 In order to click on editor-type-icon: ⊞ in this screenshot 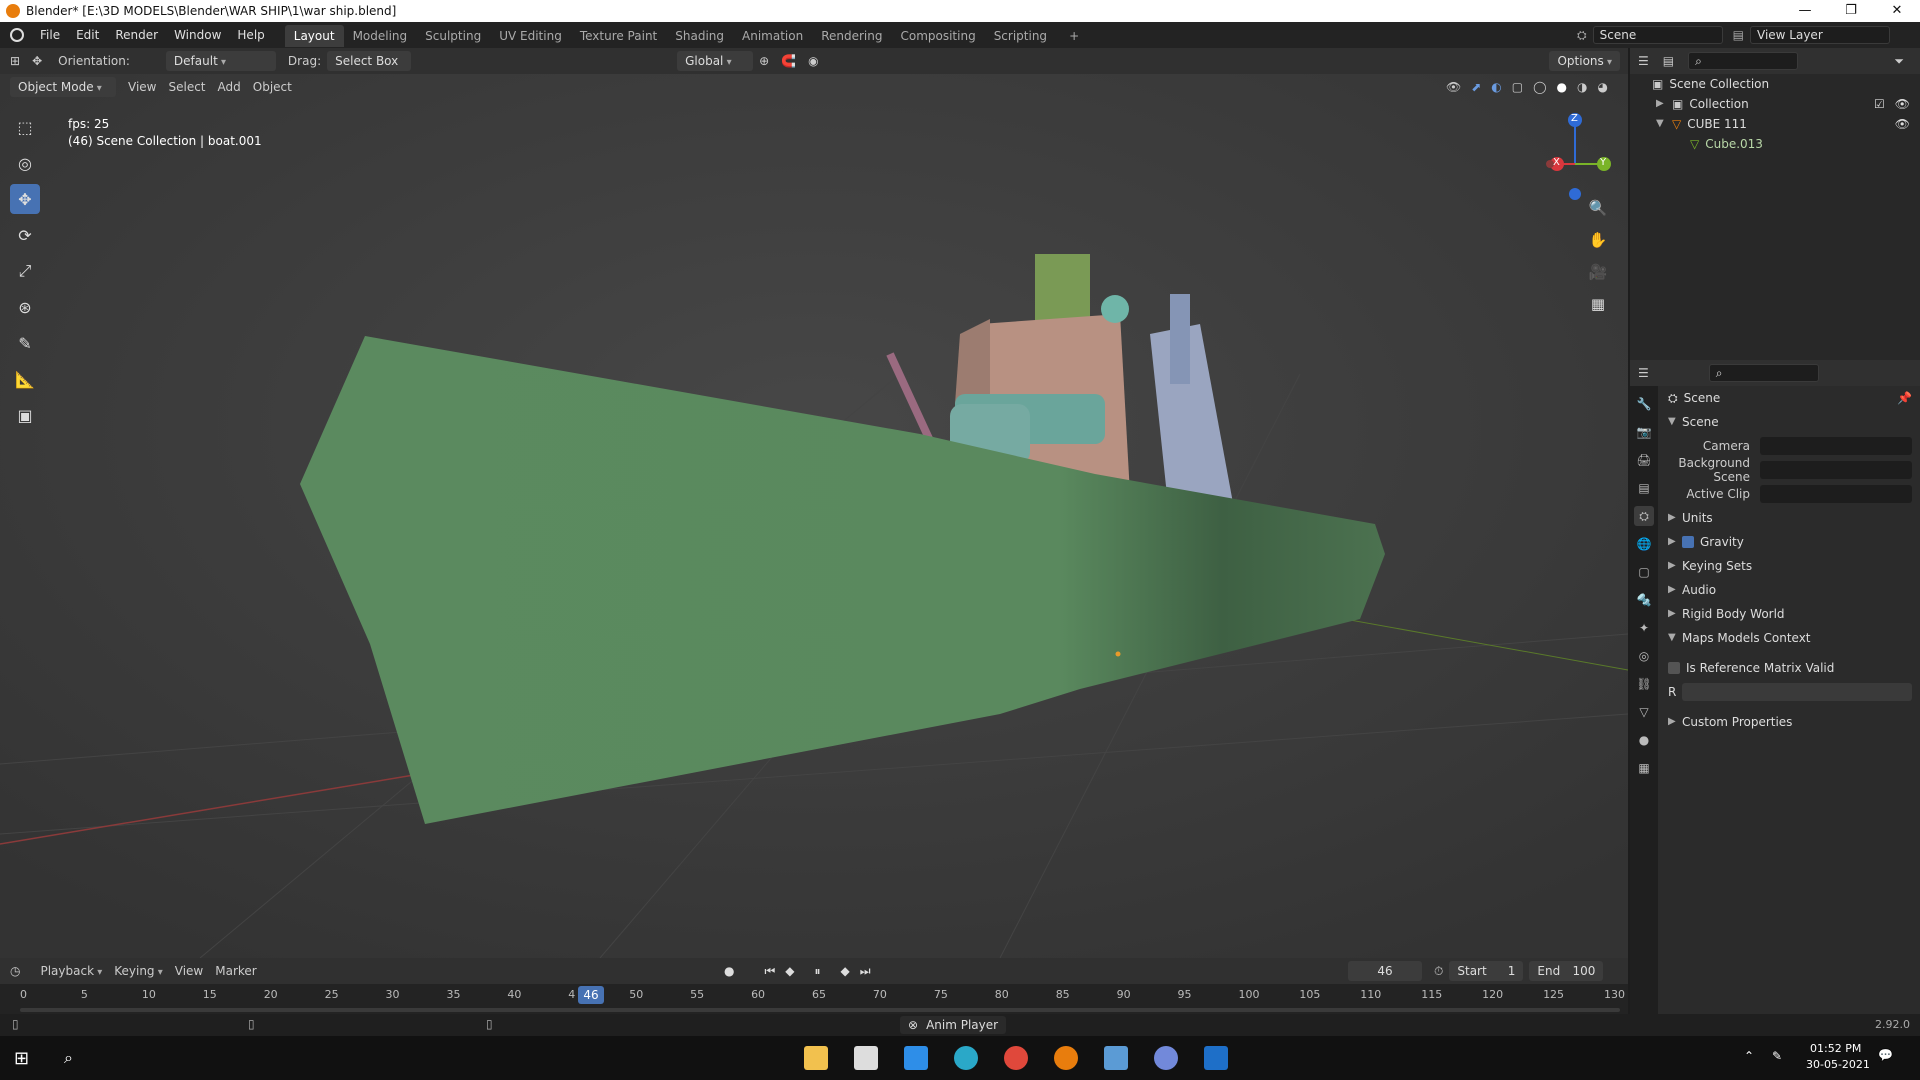, I will do `click(15, 61)`.